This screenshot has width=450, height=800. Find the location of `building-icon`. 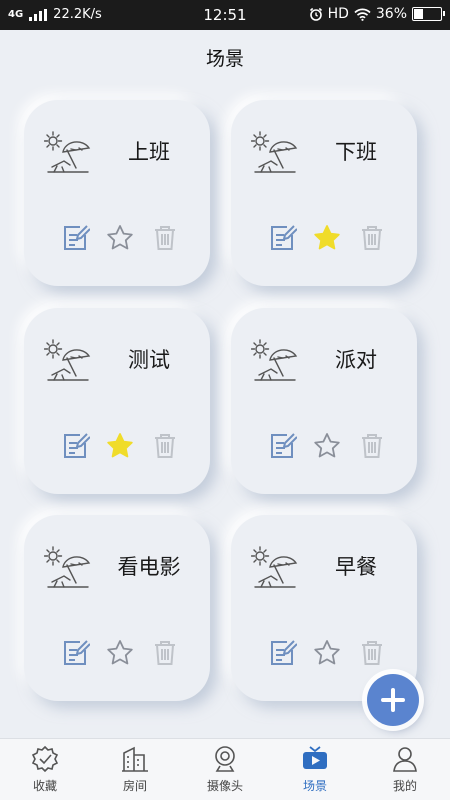

building-icon is located at coordinates (135, 759).